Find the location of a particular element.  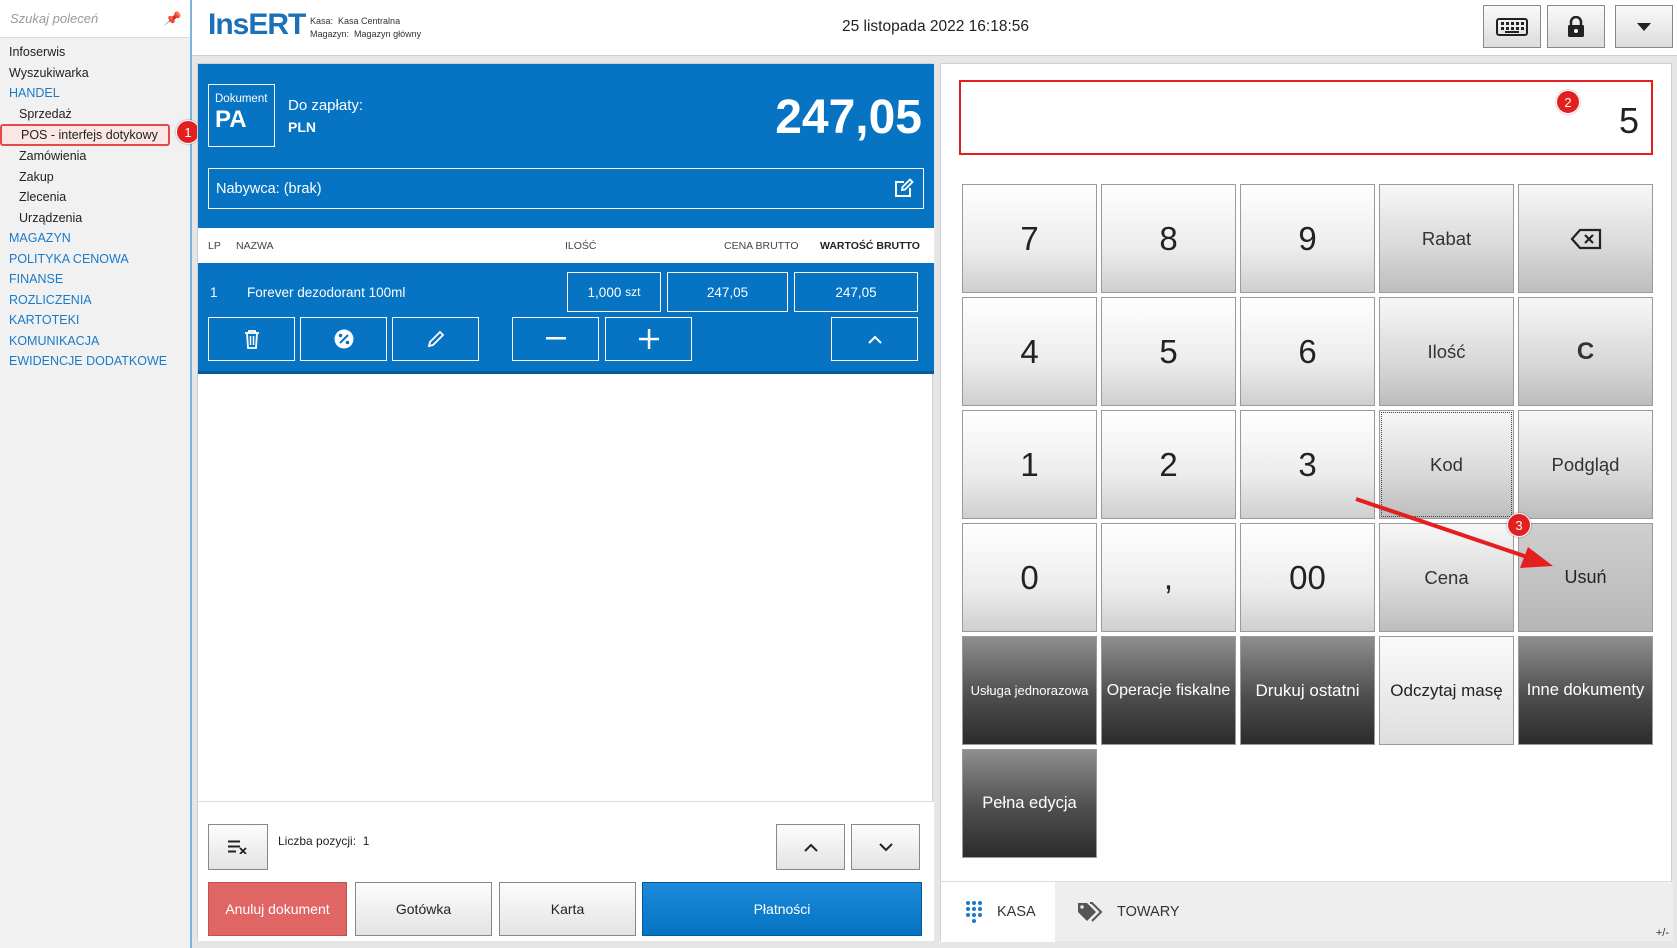

price-cell: 247,05 is located at coordinates (727, 292).